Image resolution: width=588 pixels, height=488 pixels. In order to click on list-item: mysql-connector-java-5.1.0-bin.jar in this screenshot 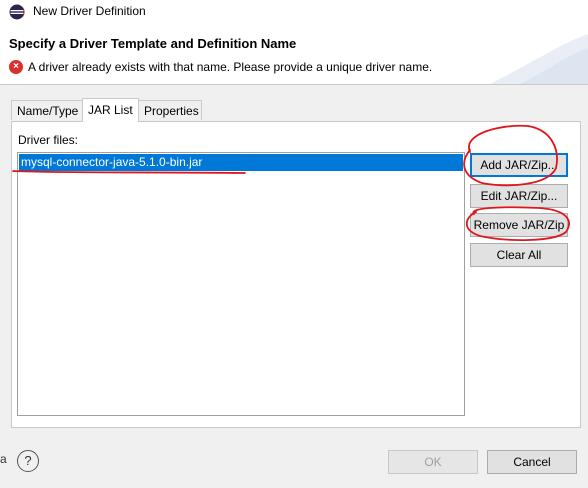, I will do `click(241, 162)`.